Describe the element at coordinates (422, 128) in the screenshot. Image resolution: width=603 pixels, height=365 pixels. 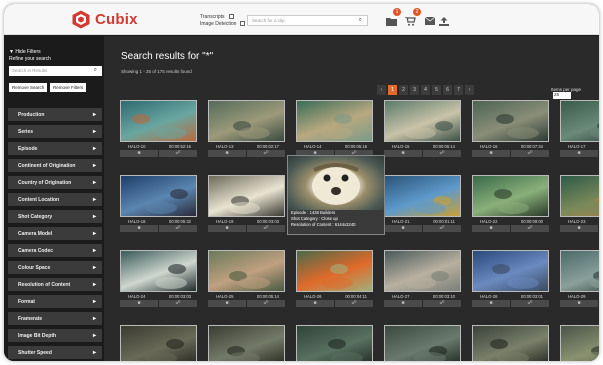
I see `clip-card: HALO-15 00:00:06:14 ■ ☍` at that location.